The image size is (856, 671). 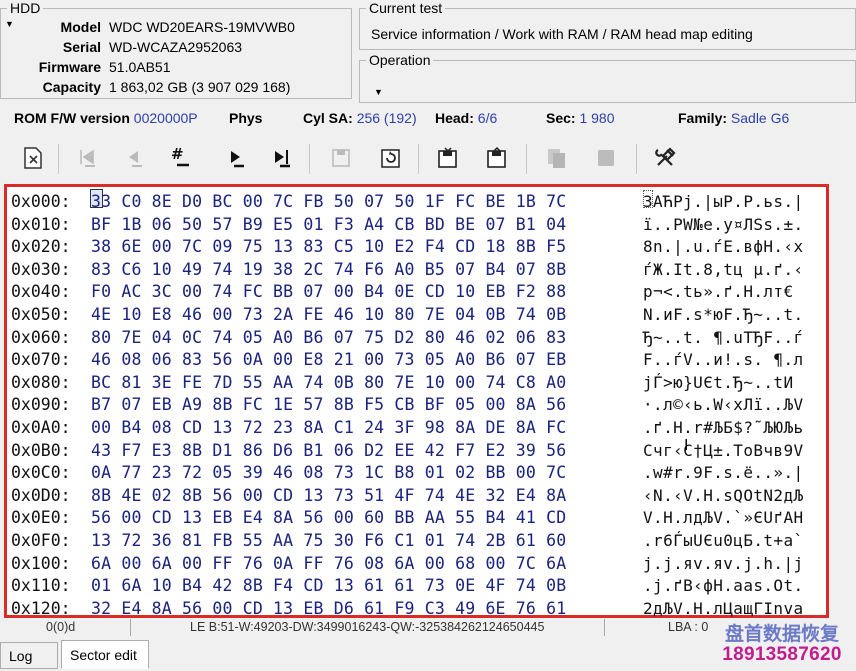 I want to click on family-value: Sadle G6, so click(x=760, y=118).